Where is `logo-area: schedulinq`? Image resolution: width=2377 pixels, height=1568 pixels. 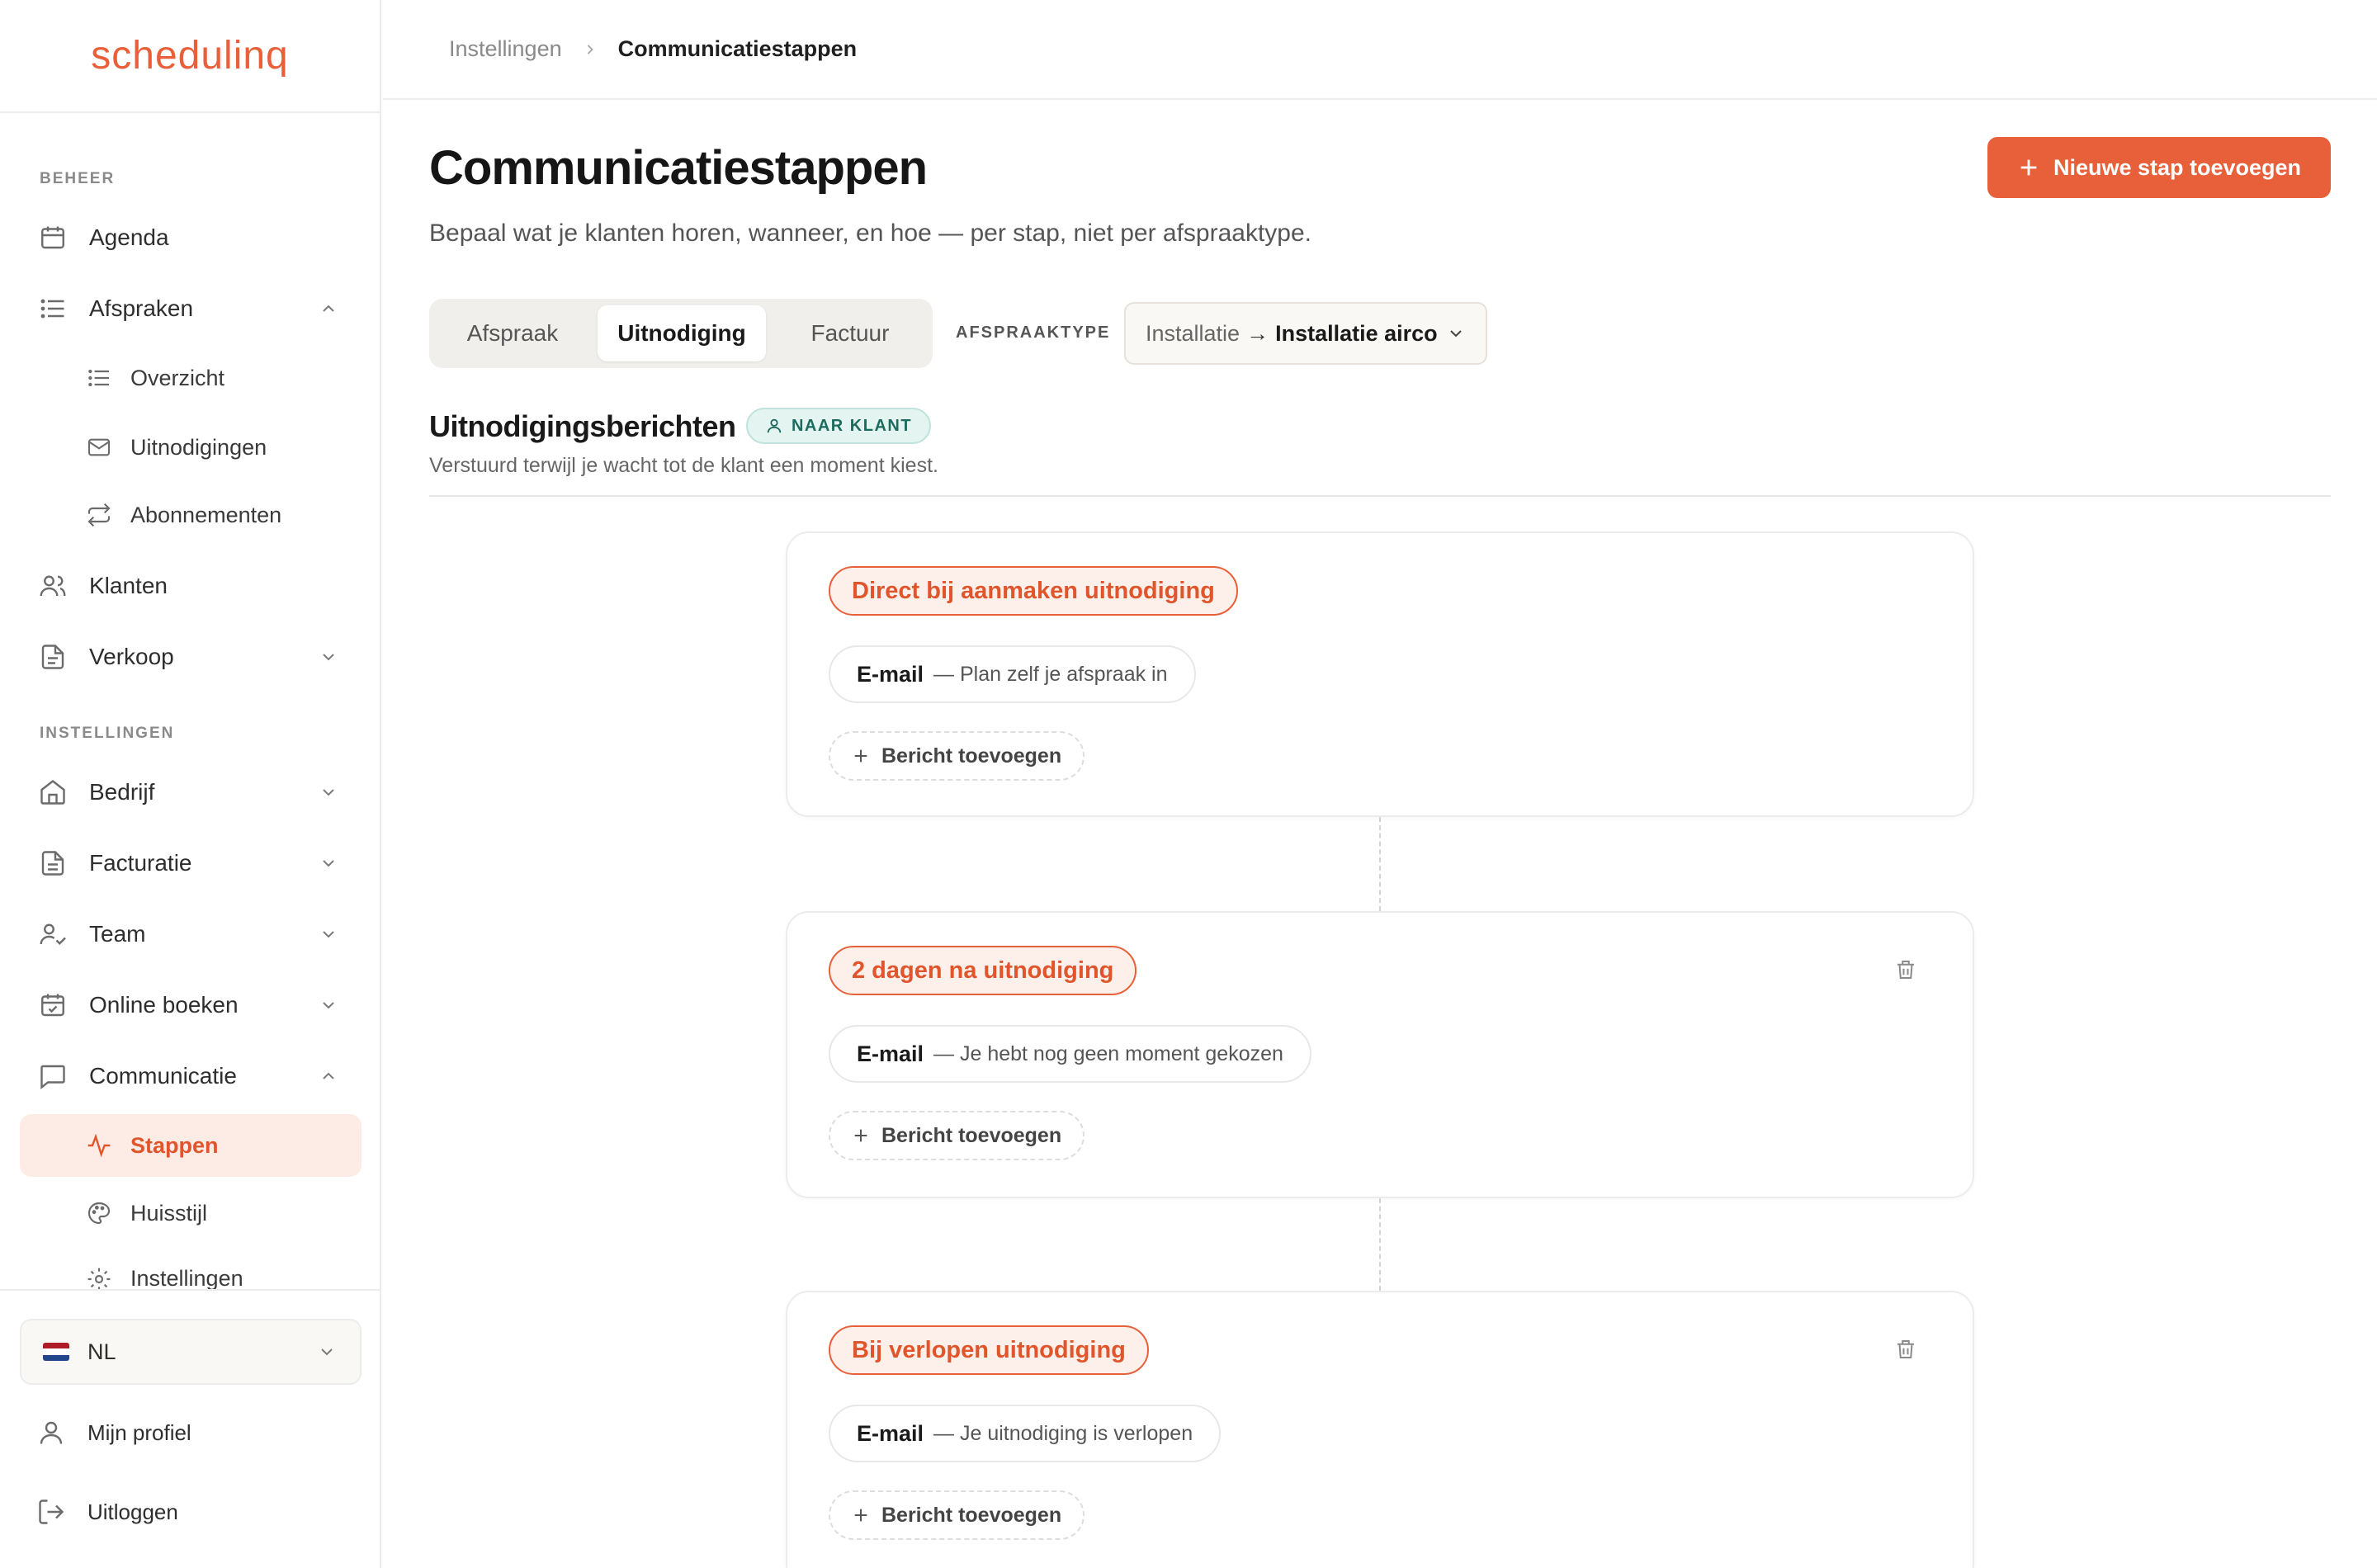
logo-area: schedulinq is located at coordinates (190, 57).